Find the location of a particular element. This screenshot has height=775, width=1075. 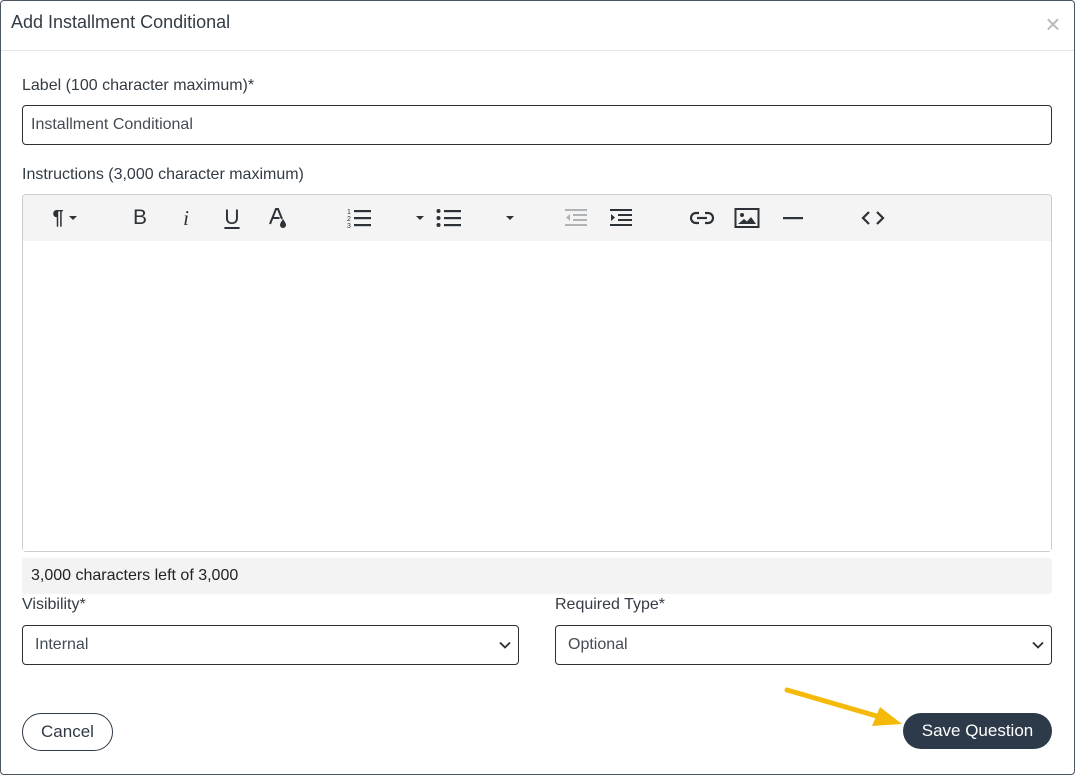

unordered-list-options-button is located at coordinates (510, 218).